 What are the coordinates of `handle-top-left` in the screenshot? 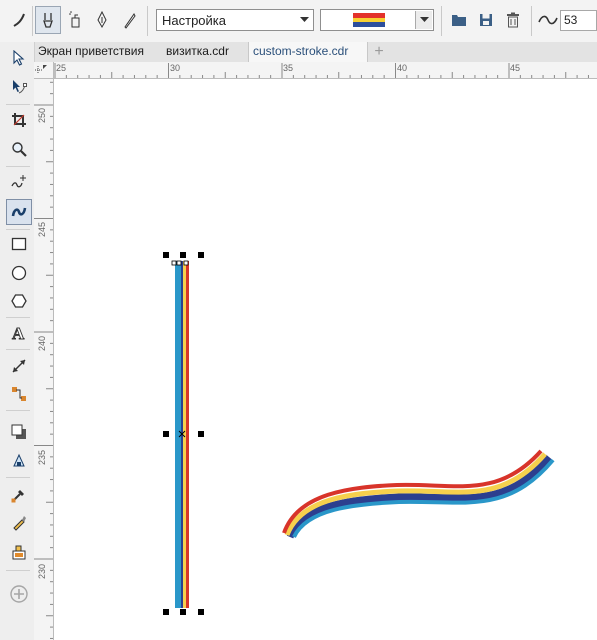 It's located at (166, 255).